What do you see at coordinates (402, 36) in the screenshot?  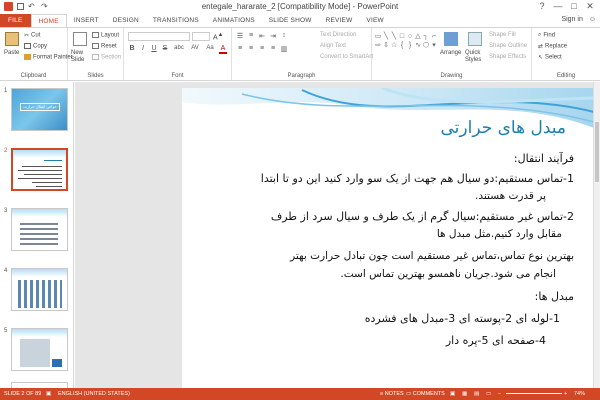 I see `shape-rect-icon: □` at bounding box center [402, 36].